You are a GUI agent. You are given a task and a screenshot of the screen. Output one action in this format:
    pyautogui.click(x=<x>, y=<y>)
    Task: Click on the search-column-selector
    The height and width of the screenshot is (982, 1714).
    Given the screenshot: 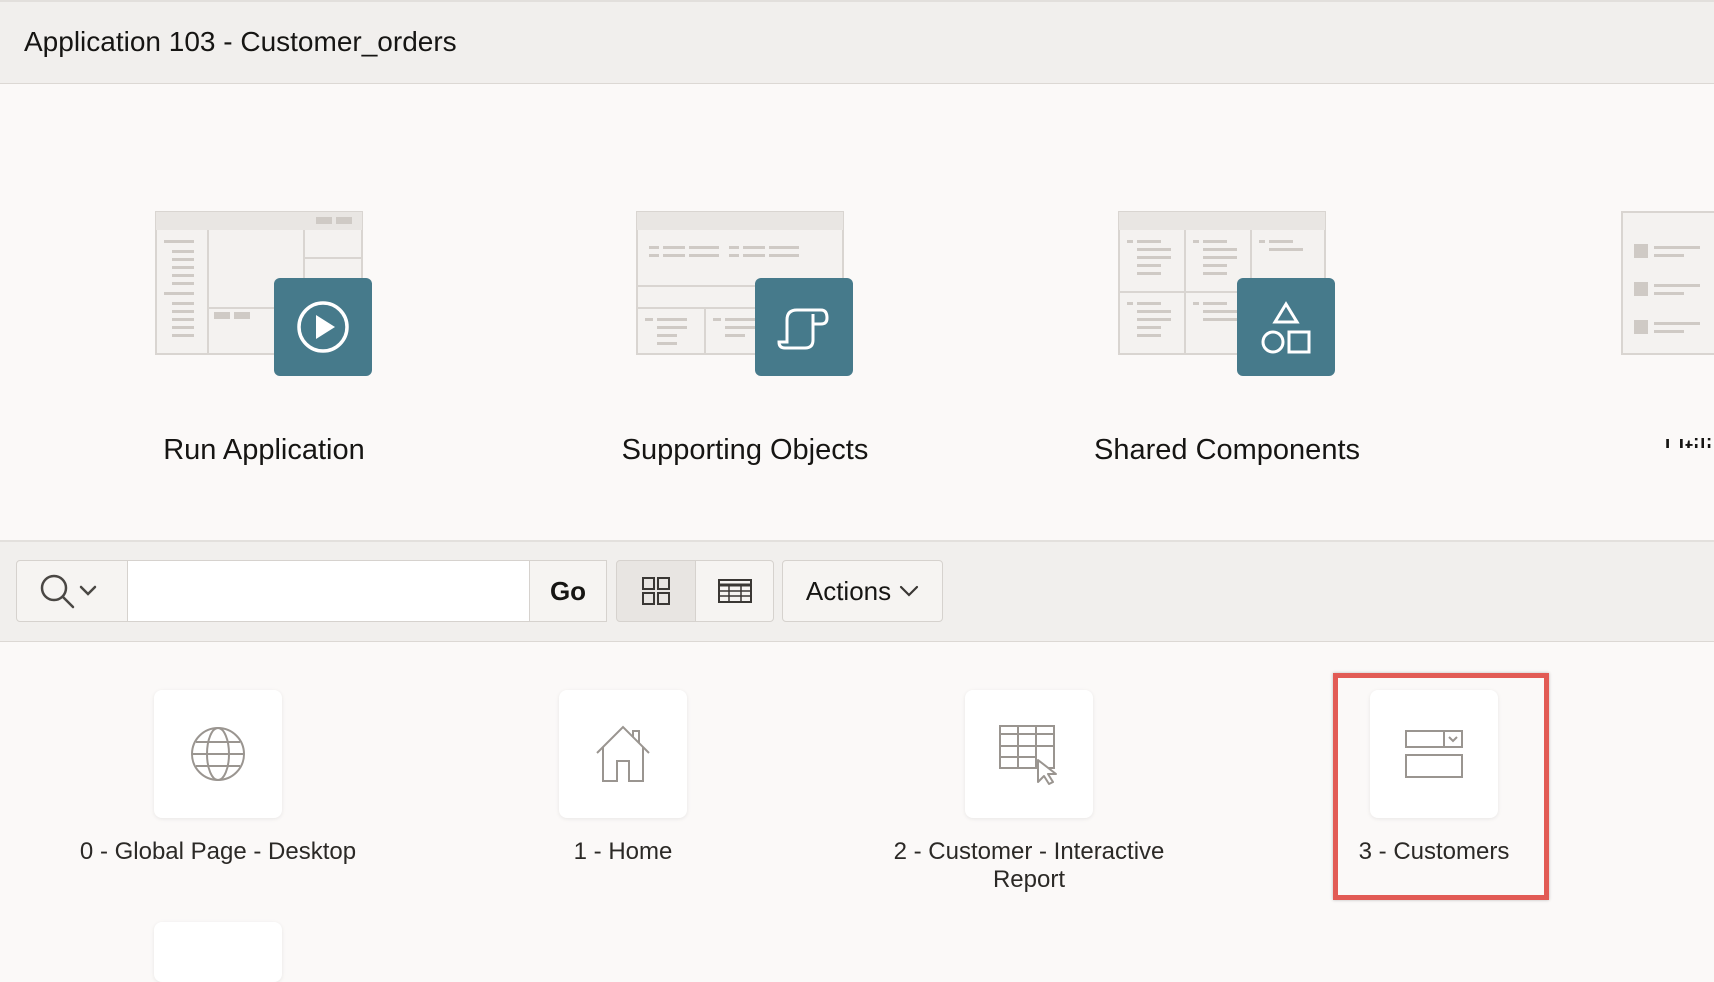 What is the action you would take?
    pyautogui.click(x=72, y=591)
    